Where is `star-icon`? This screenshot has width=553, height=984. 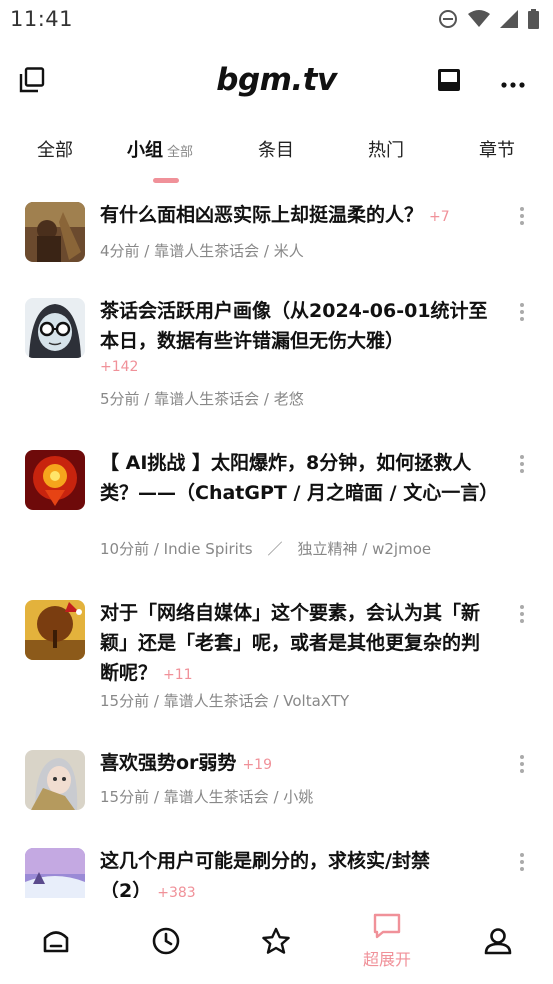
star-icon is located at coordinates (276, 943).